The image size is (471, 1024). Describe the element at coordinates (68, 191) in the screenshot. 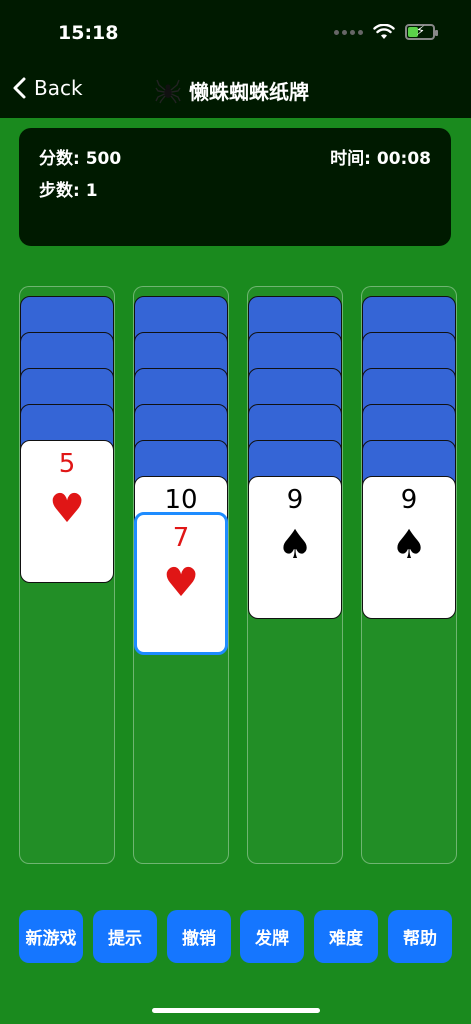

I see `steps-label: 步数: 1` at that location.